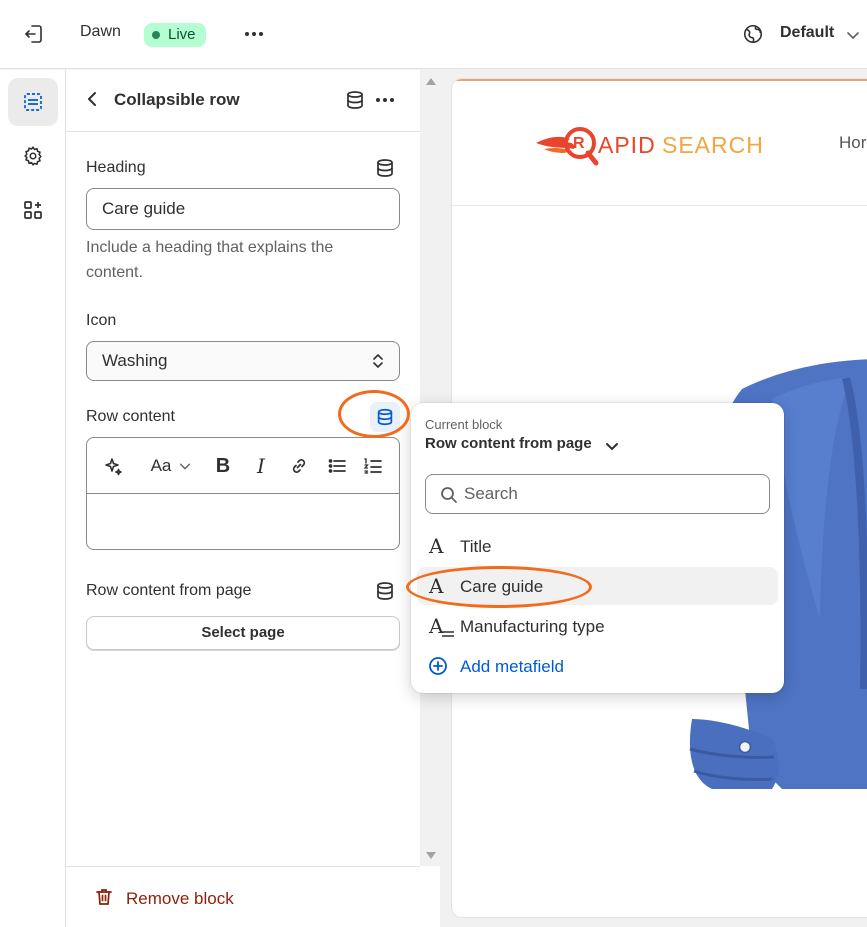 The image size is (867, 927). What do you see at coordinates (299, 466) in the screenshot?
I see `link-icon` at bounding box center [299, 466].